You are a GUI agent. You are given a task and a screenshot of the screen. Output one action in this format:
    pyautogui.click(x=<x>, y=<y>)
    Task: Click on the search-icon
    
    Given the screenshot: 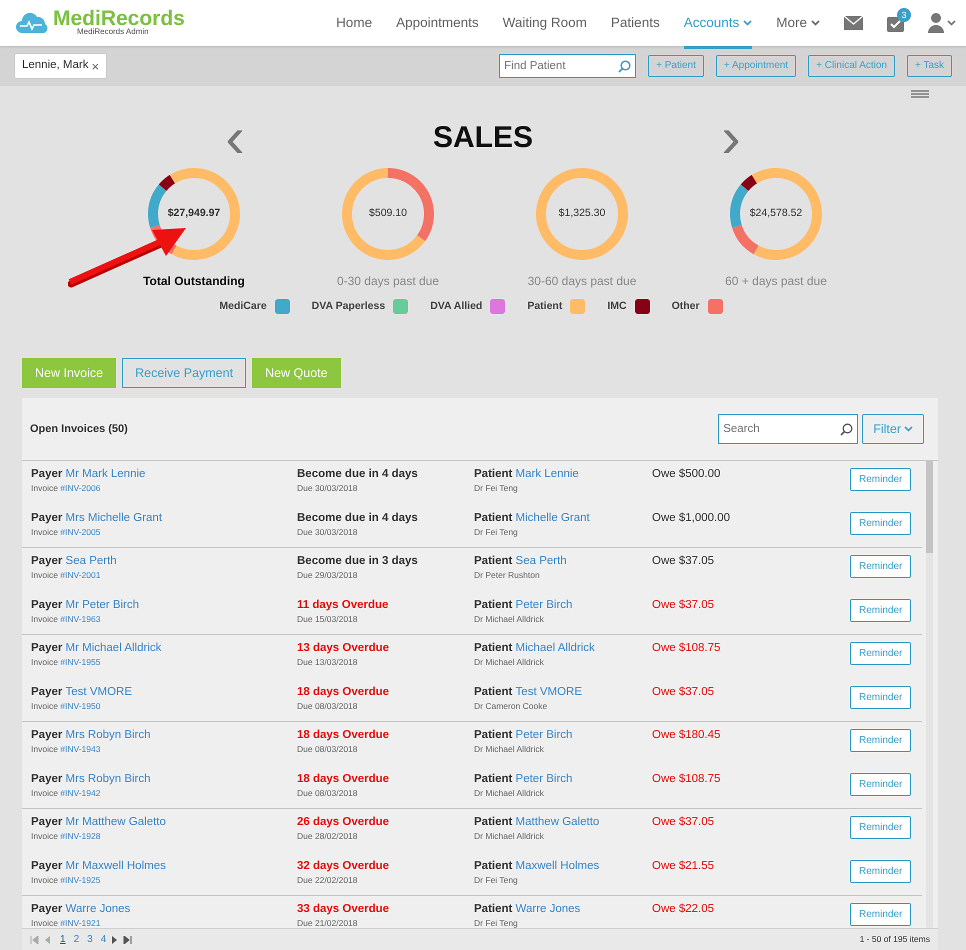 What is the action you would take?
    pyautogui.click(x=847, y=429)
    